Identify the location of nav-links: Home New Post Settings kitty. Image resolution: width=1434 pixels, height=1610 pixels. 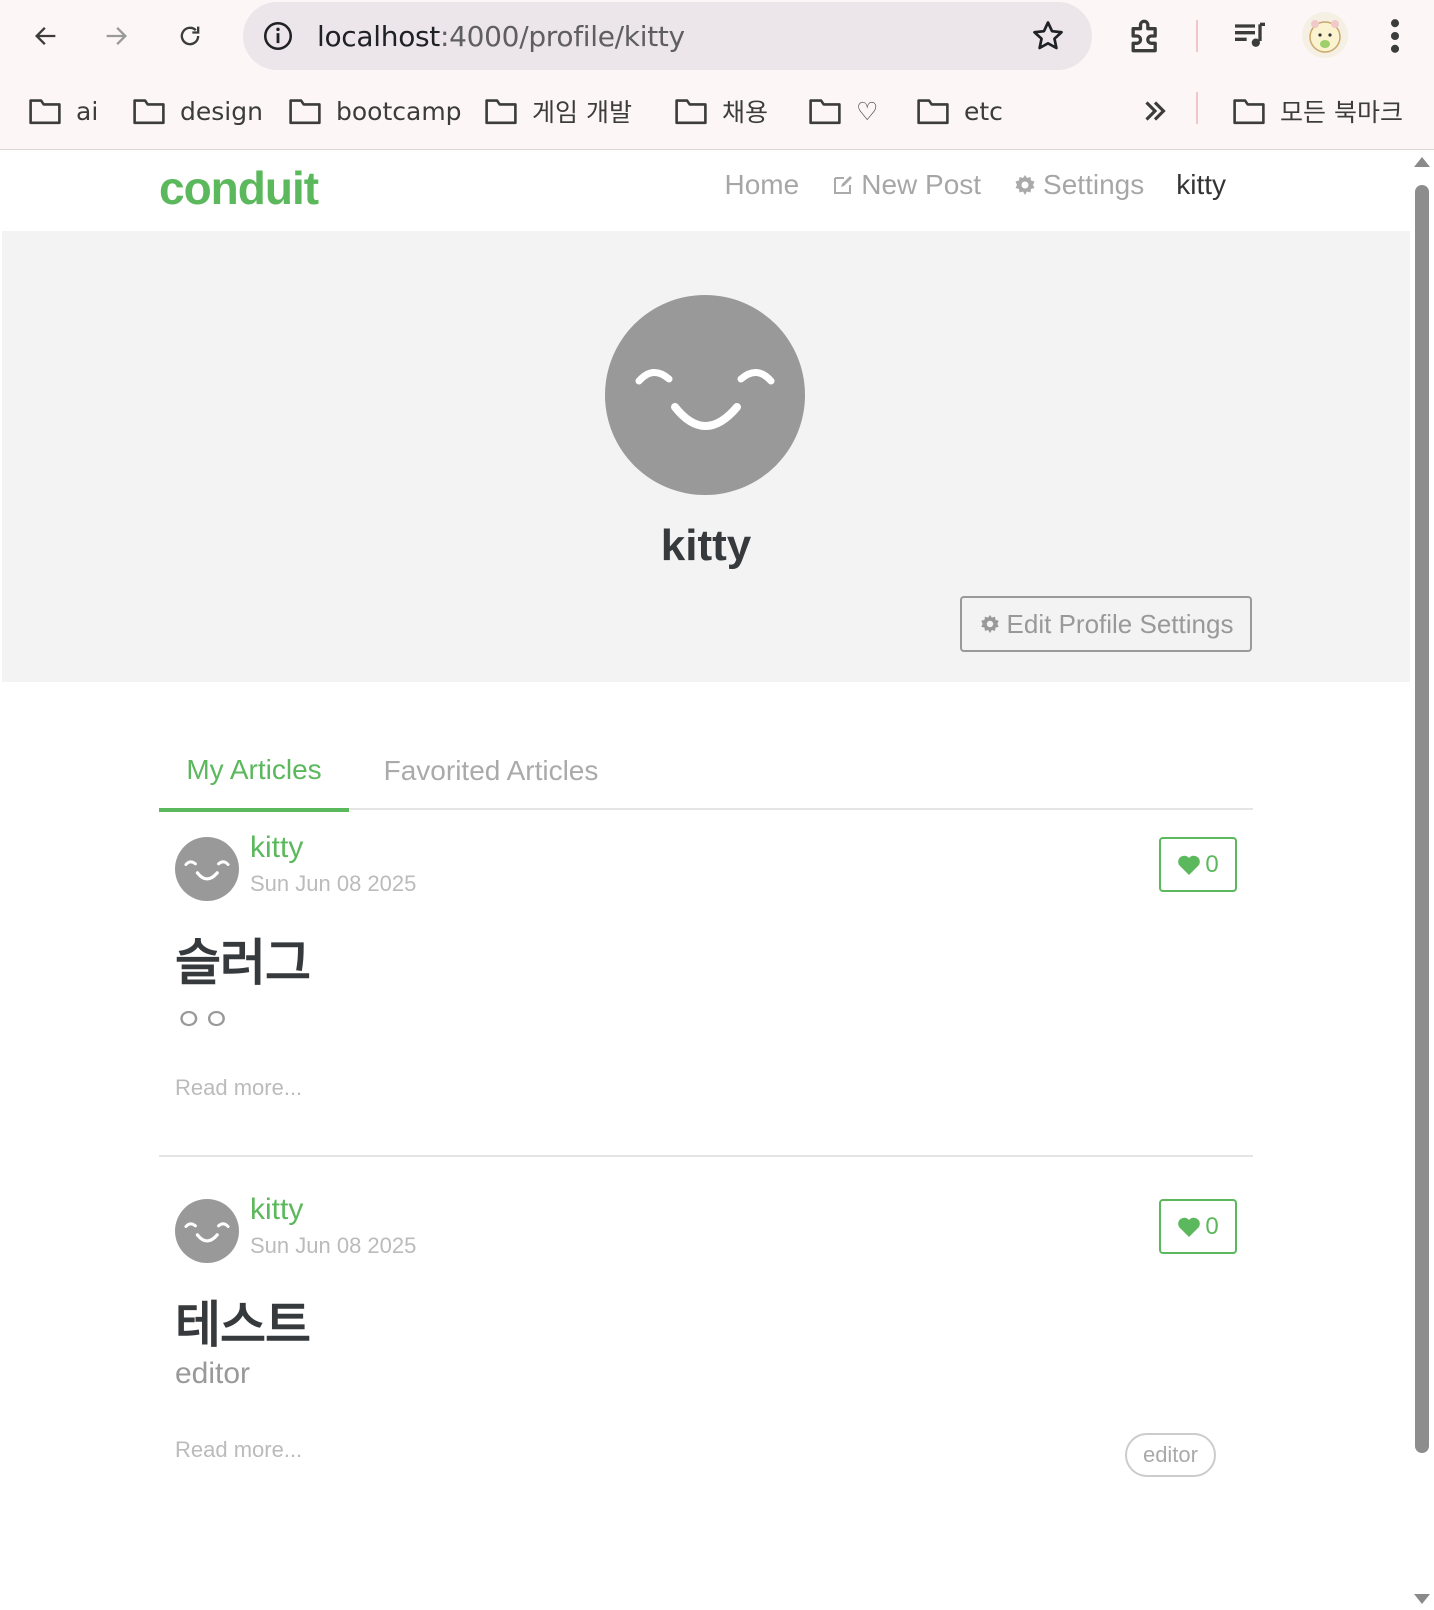
(975, 185).